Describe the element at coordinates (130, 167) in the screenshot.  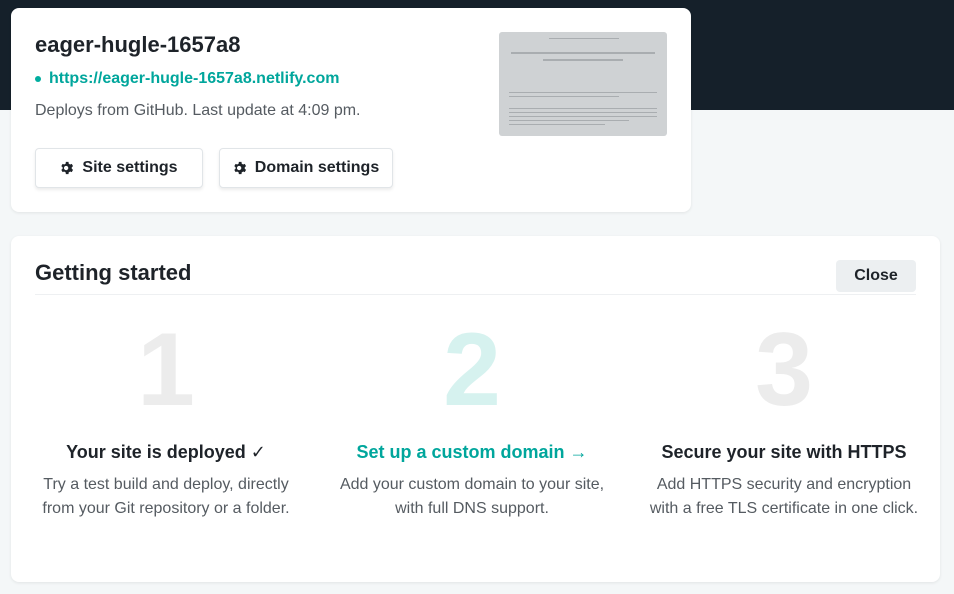
I see `site-settings-label: Site settings` at that location.